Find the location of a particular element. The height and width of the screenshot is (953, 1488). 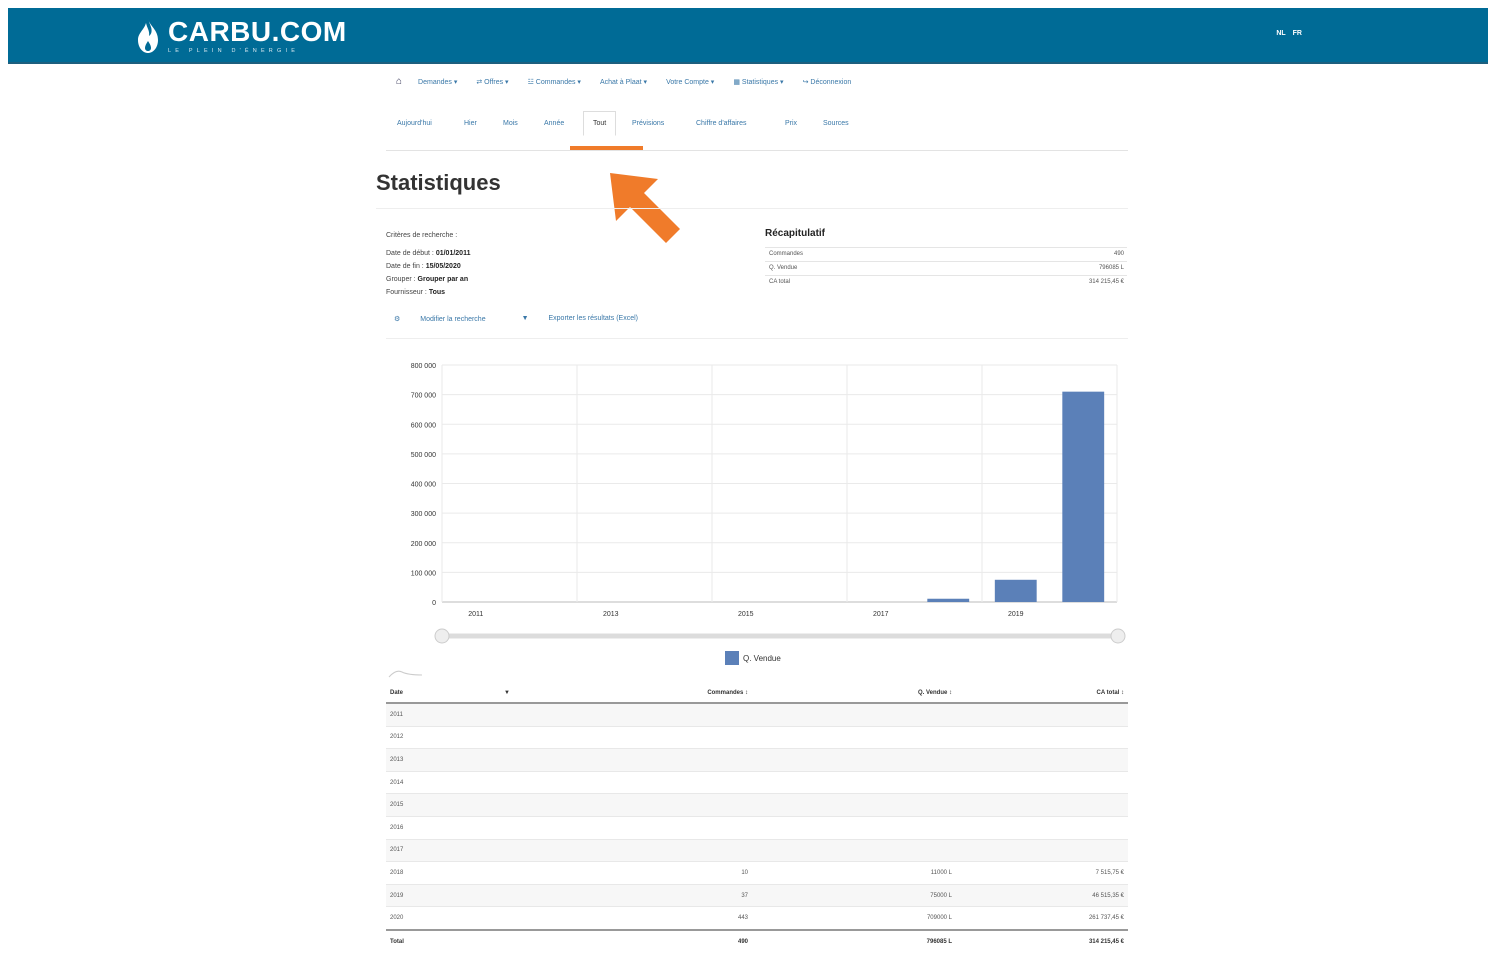

cell-quantite: 75000 L is located at coordinates (854, 895).